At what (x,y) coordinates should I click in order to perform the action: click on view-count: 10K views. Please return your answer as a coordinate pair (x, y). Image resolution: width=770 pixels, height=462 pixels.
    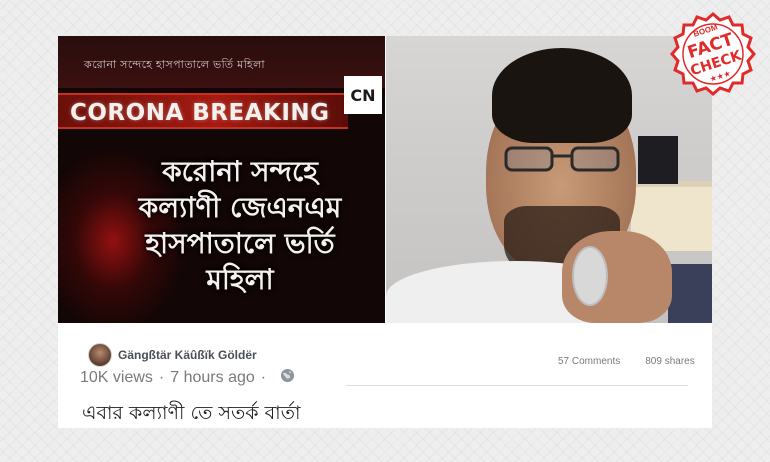
    Looking at the image, I should click on (116, 377).